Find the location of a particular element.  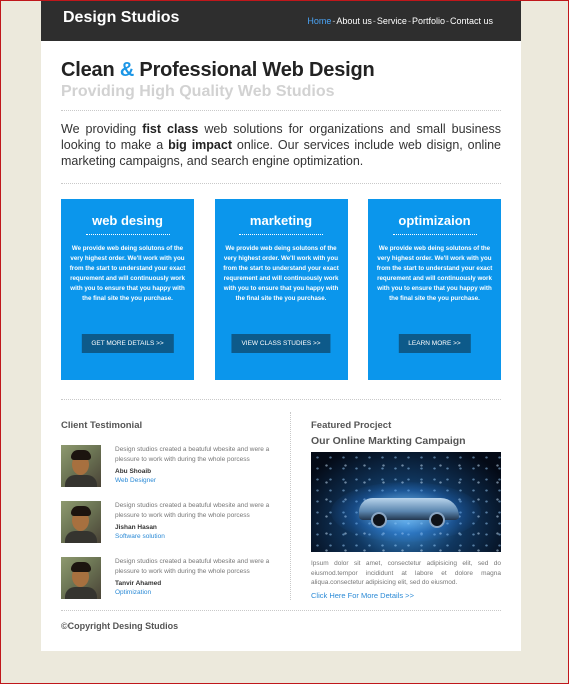

service-title: marketing is located at coordinates (281, 220).